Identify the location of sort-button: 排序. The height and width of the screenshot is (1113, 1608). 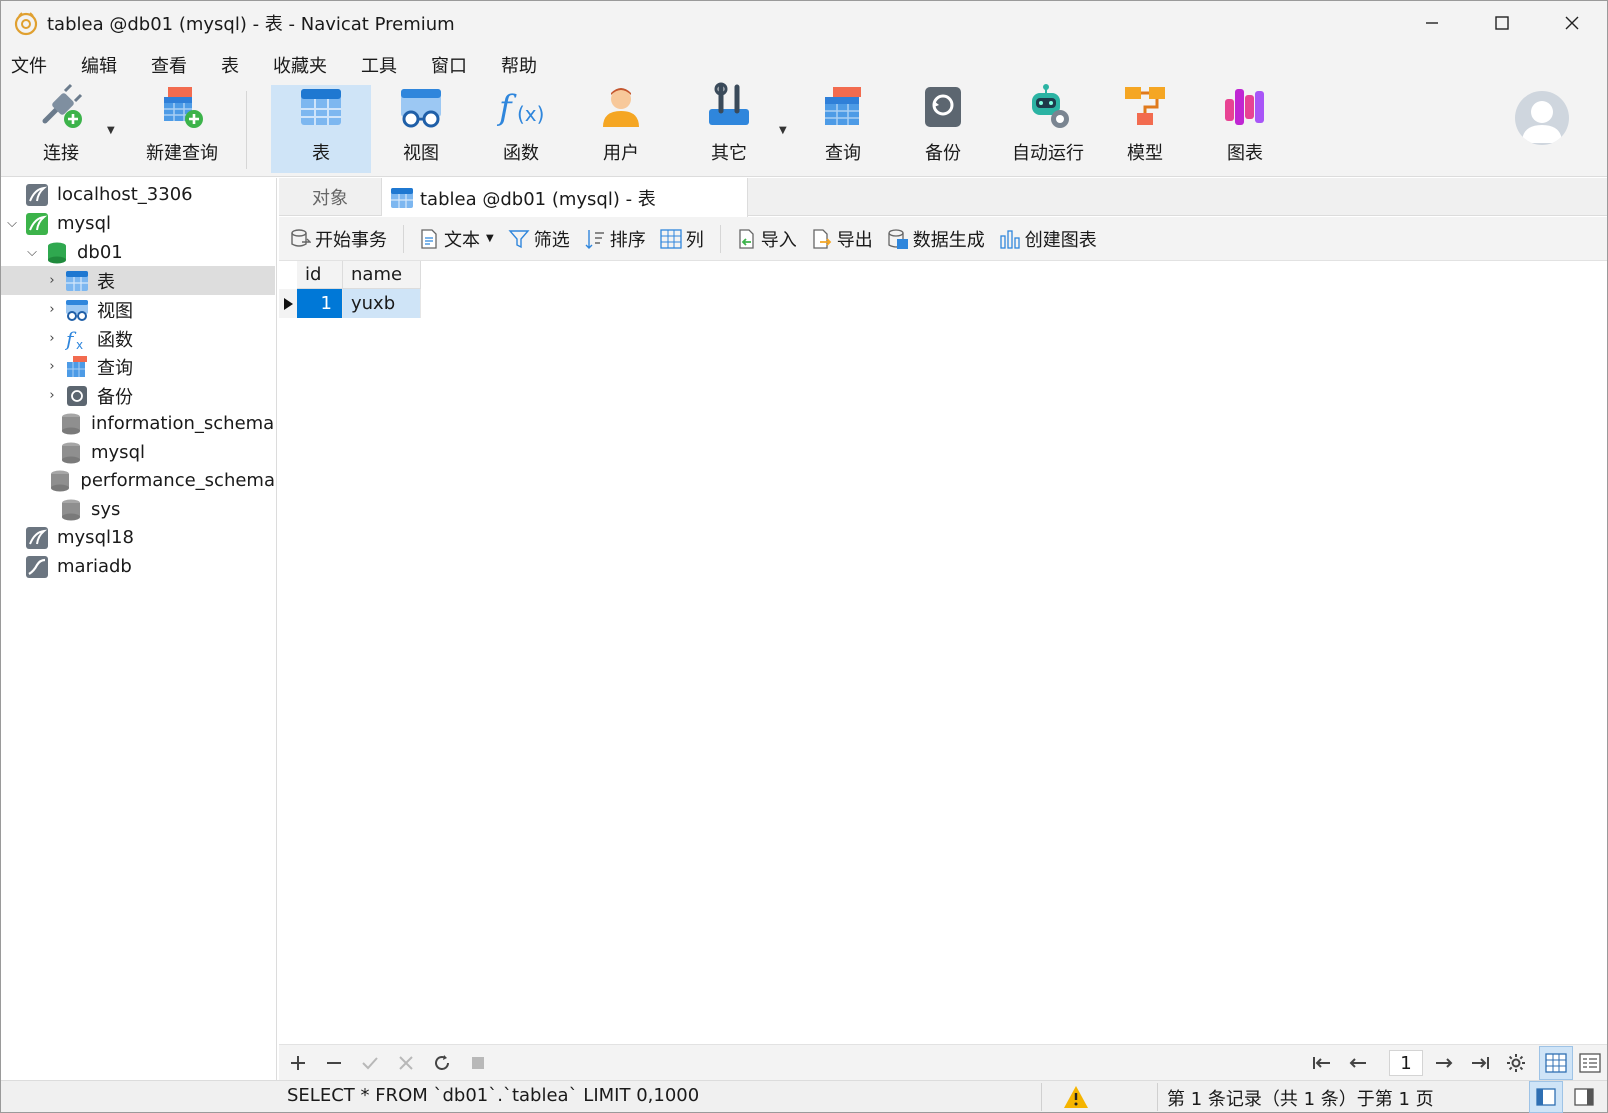
(615, 239).